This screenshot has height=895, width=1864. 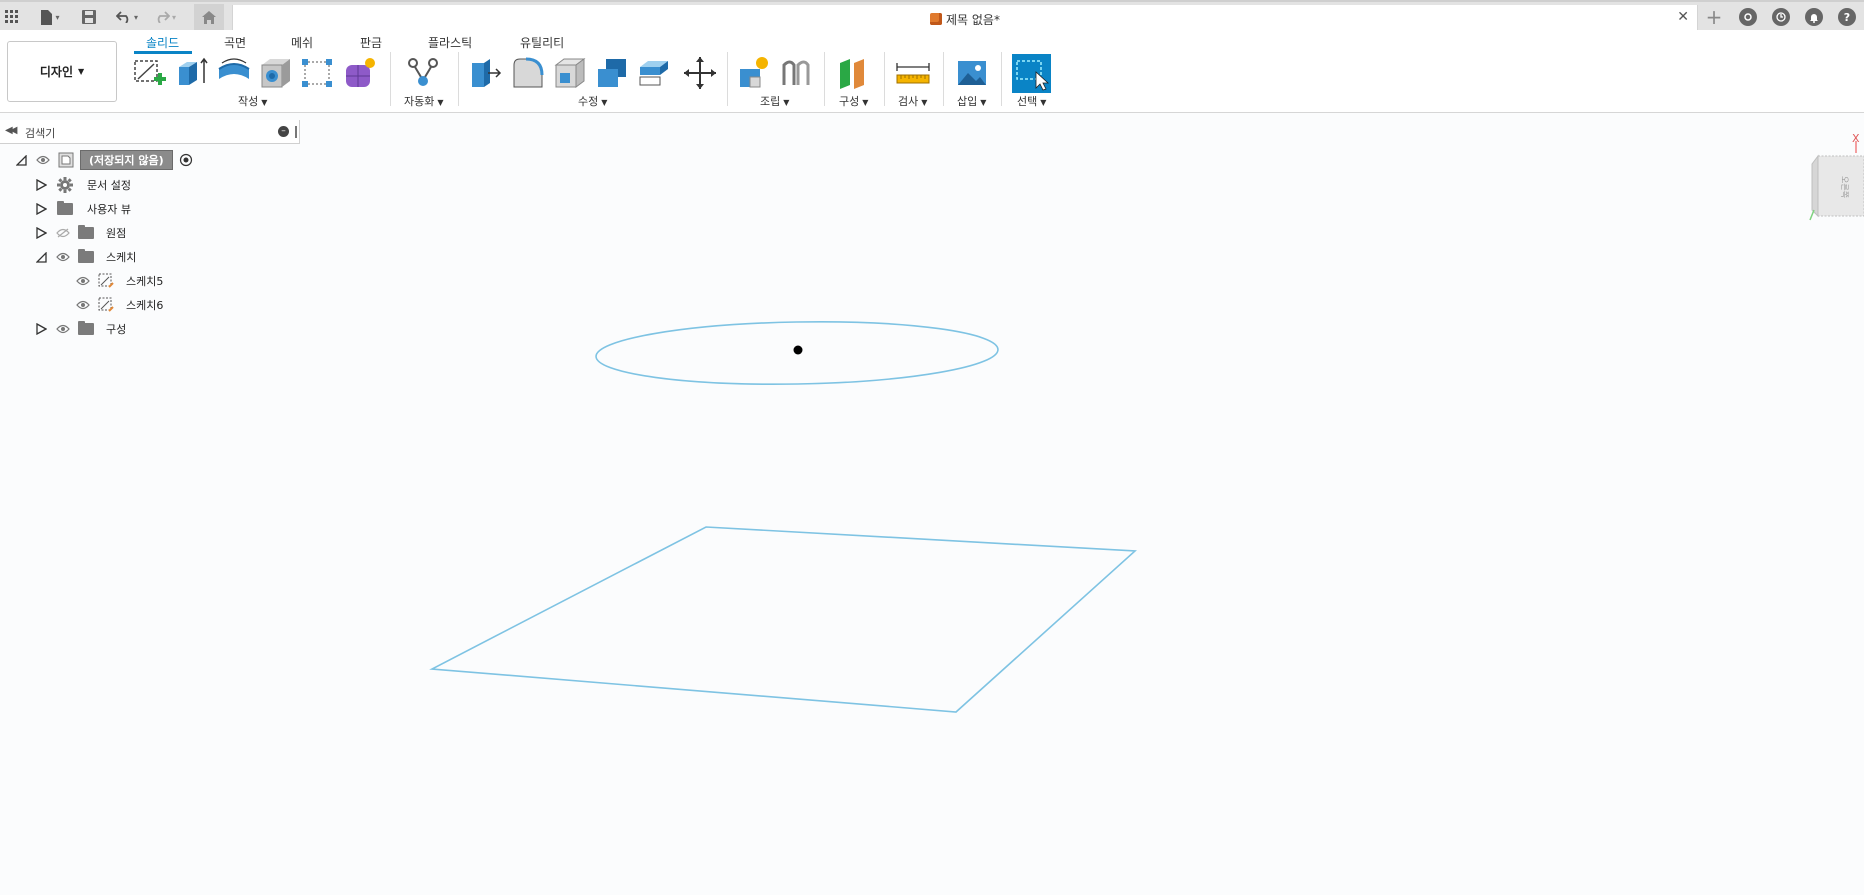 I want to click on insert-menu-label: 삽입, so click(x=967, y=101).